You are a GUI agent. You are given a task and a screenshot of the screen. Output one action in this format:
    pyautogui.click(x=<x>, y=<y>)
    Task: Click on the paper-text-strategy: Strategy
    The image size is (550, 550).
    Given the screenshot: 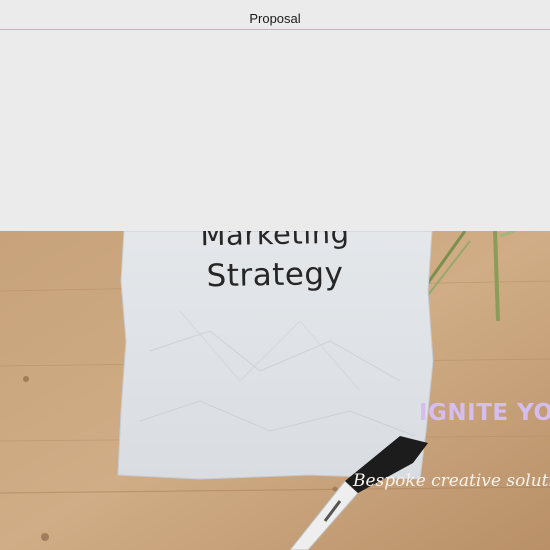 What is the action you would take?
    pyautogui.click(x=275, y=275)
    